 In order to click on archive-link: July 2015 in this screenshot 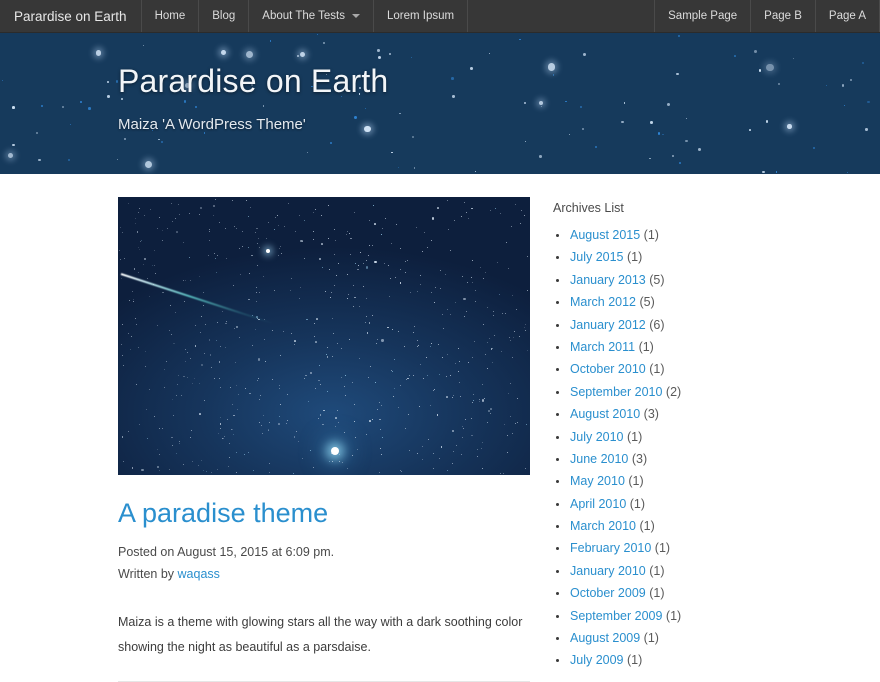, I will do `click(597, 257)`.